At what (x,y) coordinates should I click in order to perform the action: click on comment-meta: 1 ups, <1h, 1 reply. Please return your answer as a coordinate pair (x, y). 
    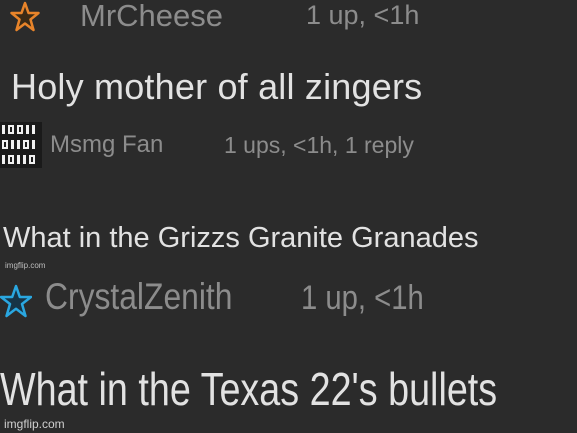
    Looking at the image, I should click on (319, 145).